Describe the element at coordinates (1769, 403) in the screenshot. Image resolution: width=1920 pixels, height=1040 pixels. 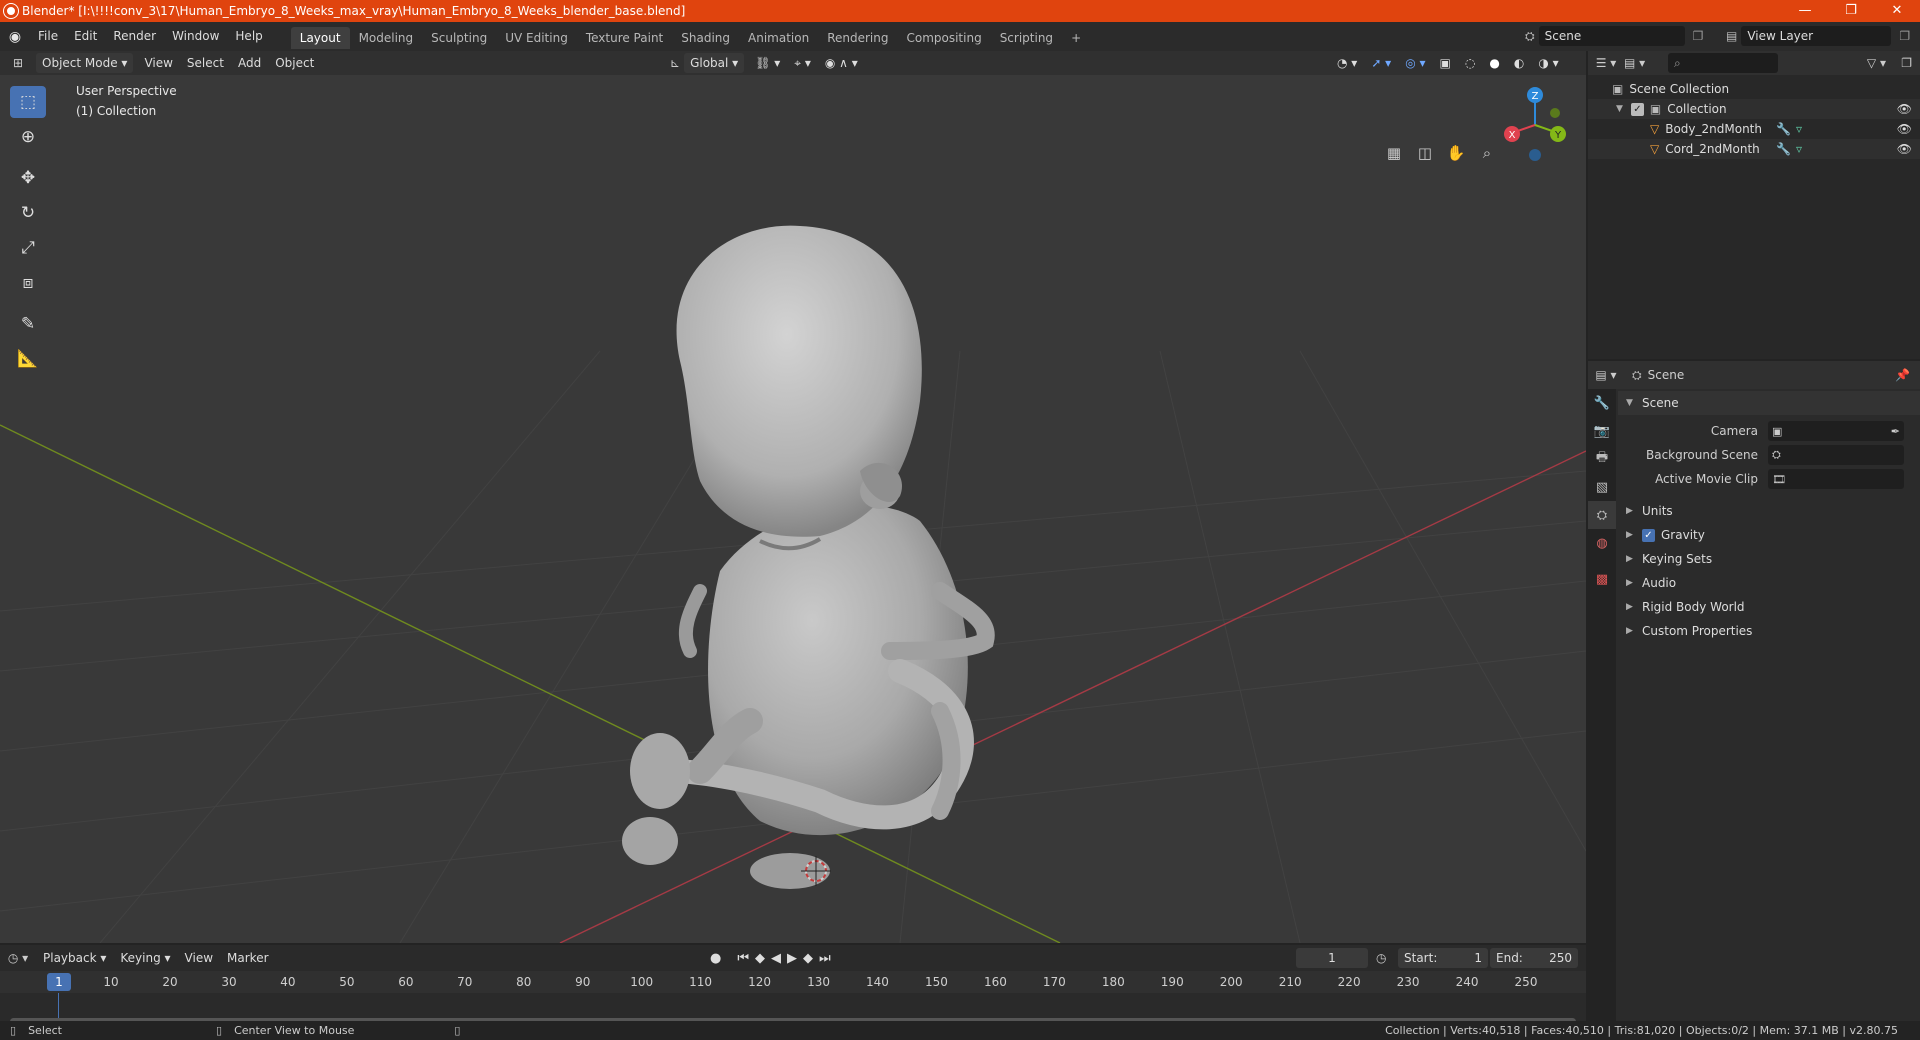
I see `scene-panel-header: ▼ Scene` at that location.